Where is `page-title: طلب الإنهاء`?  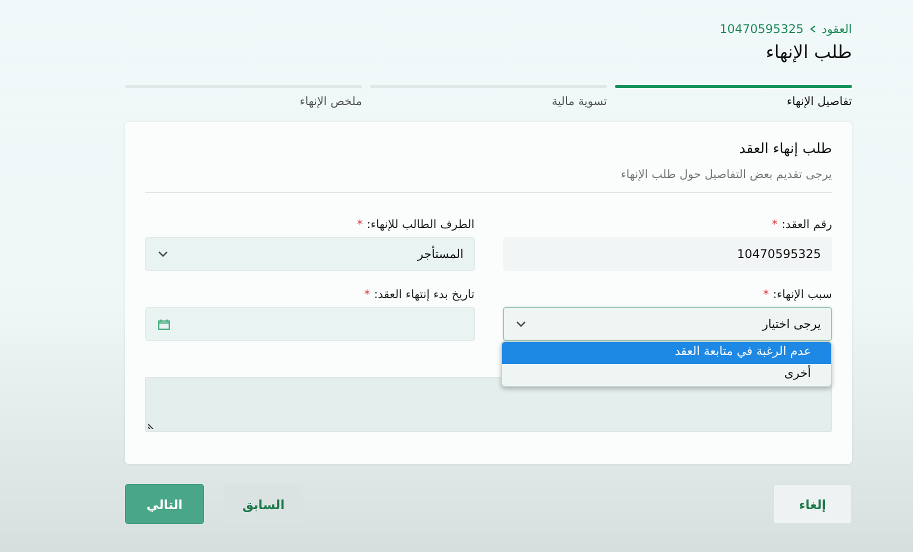 page-title: طلب الإنهاء is located at coordinates (809, 52).